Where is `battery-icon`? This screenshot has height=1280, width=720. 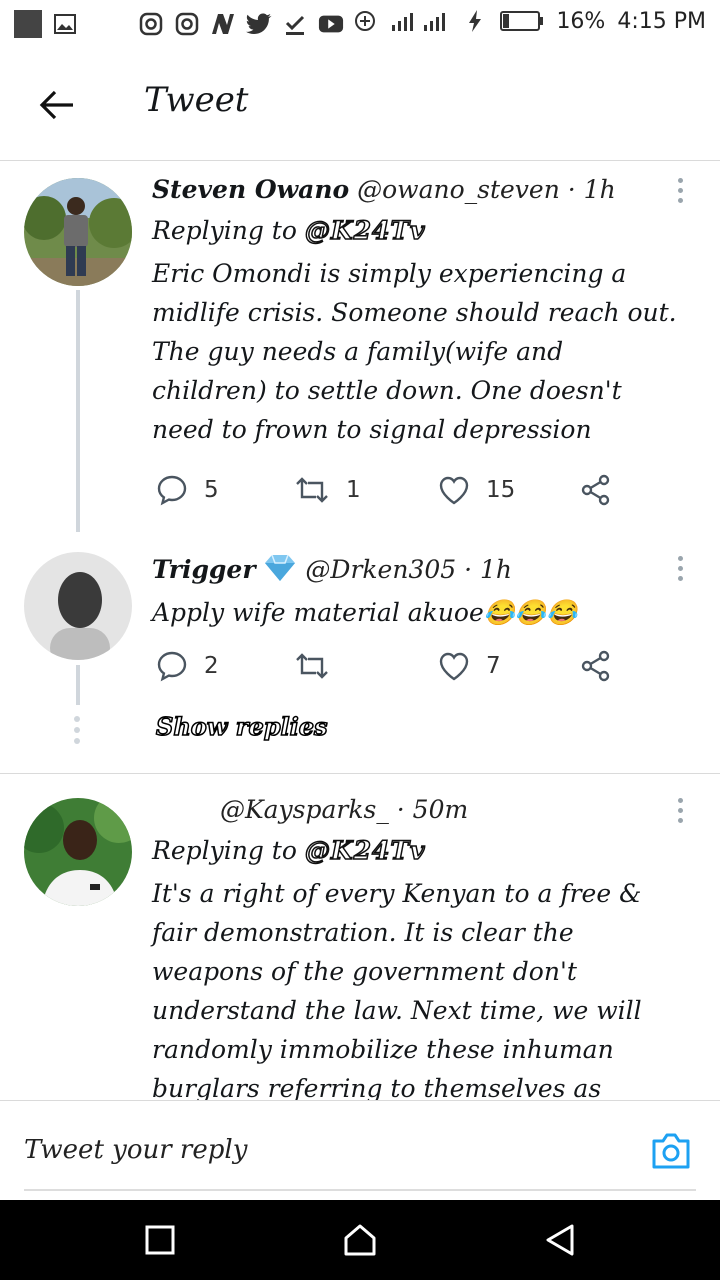
battery-icon is located at coordinates (522, 21).